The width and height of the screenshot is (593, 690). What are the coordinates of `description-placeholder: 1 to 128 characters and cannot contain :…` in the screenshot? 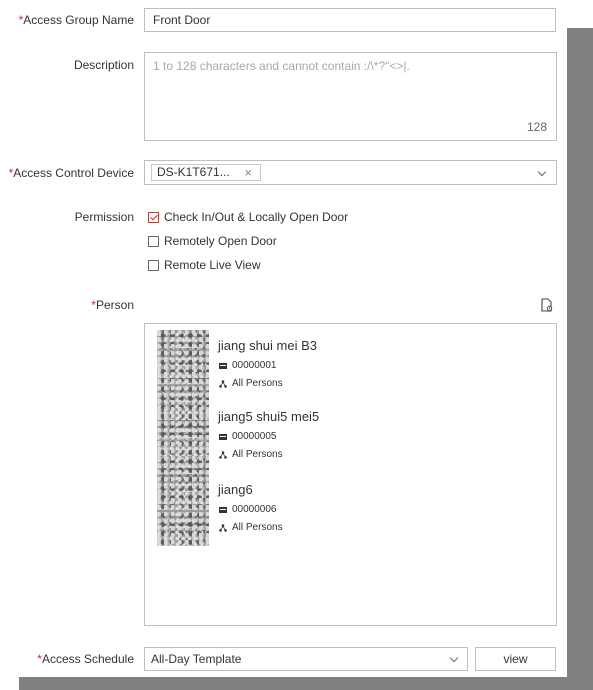 It's located at (281, 66).